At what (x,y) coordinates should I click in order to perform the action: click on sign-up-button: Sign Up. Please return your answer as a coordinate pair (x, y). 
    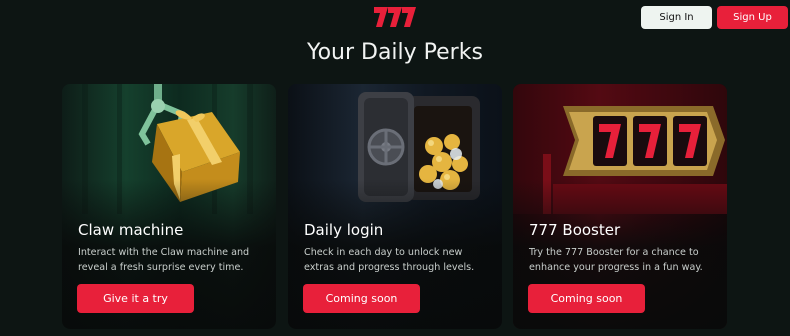
    Looking at the image, I should click on (752, 17).